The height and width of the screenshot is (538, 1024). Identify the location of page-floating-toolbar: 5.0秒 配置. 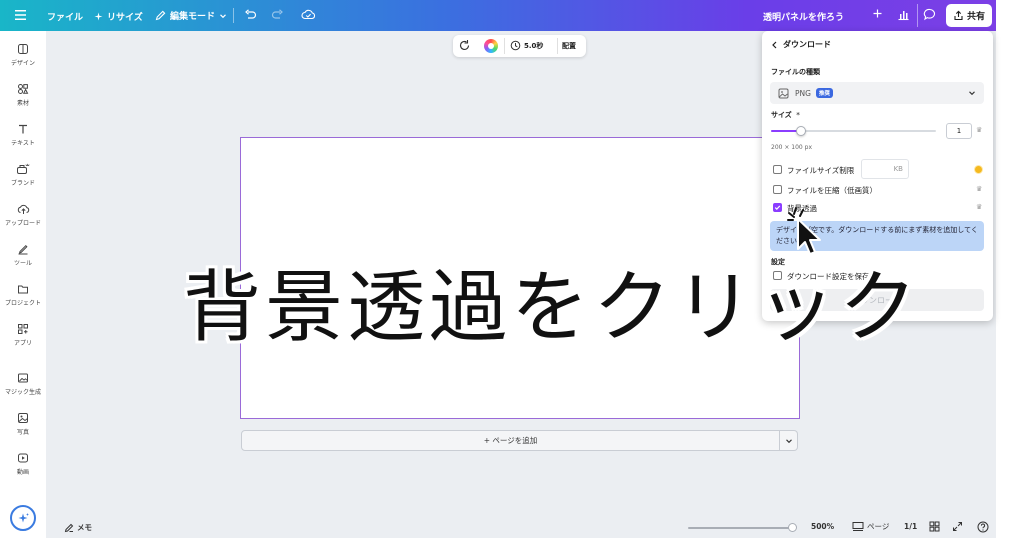
(519, 46).